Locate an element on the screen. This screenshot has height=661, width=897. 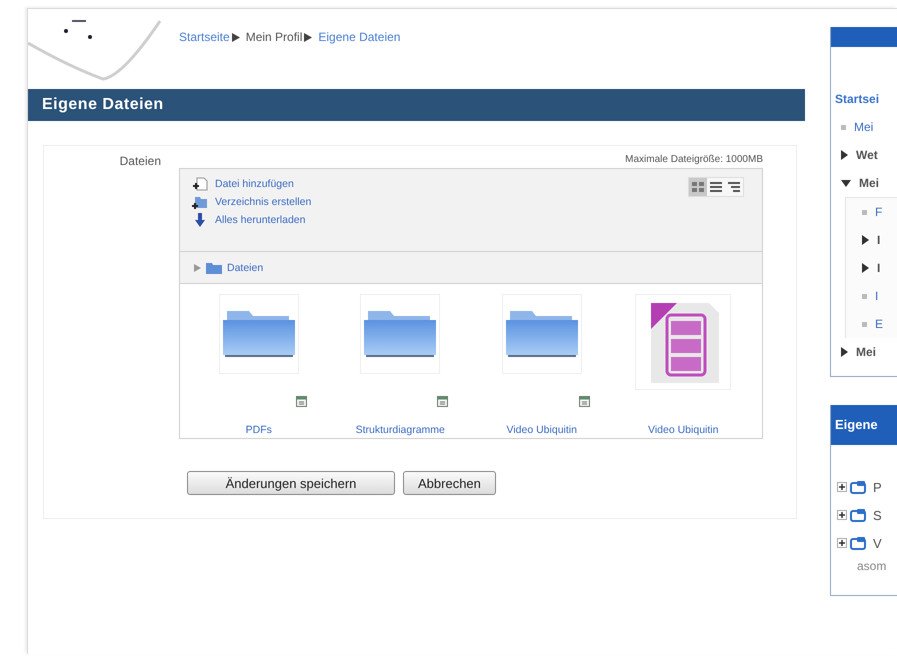
path-link: Dateien is located at coordinates (245, 268).